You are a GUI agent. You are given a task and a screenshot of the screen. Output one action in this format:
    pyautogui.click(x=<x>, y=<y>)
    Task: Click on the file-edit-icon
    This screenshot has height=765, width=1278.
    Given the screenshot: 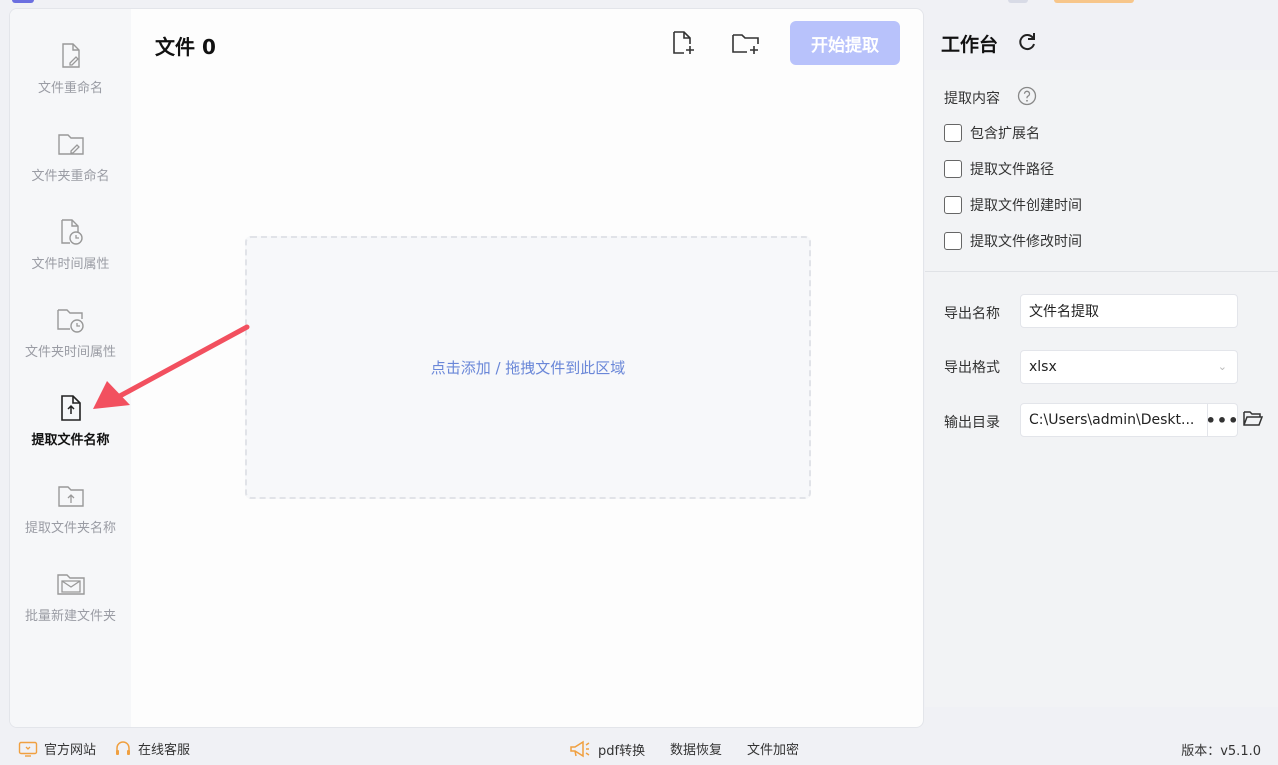 What is the action you would take?
    pyautogui.click(x=71, y=56)
    